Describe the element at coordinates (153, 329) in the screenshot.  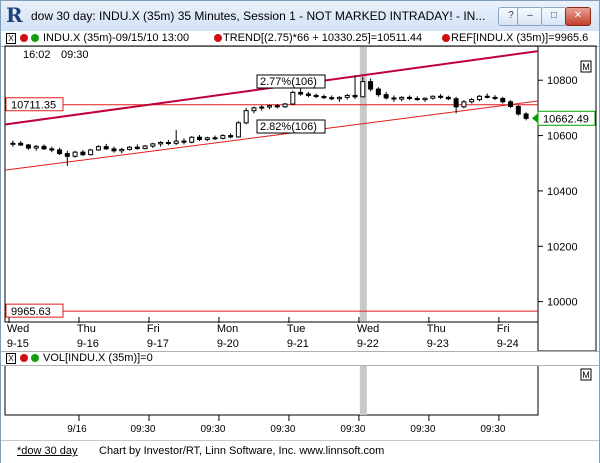
I see `x-day-label: Fri` at that location.